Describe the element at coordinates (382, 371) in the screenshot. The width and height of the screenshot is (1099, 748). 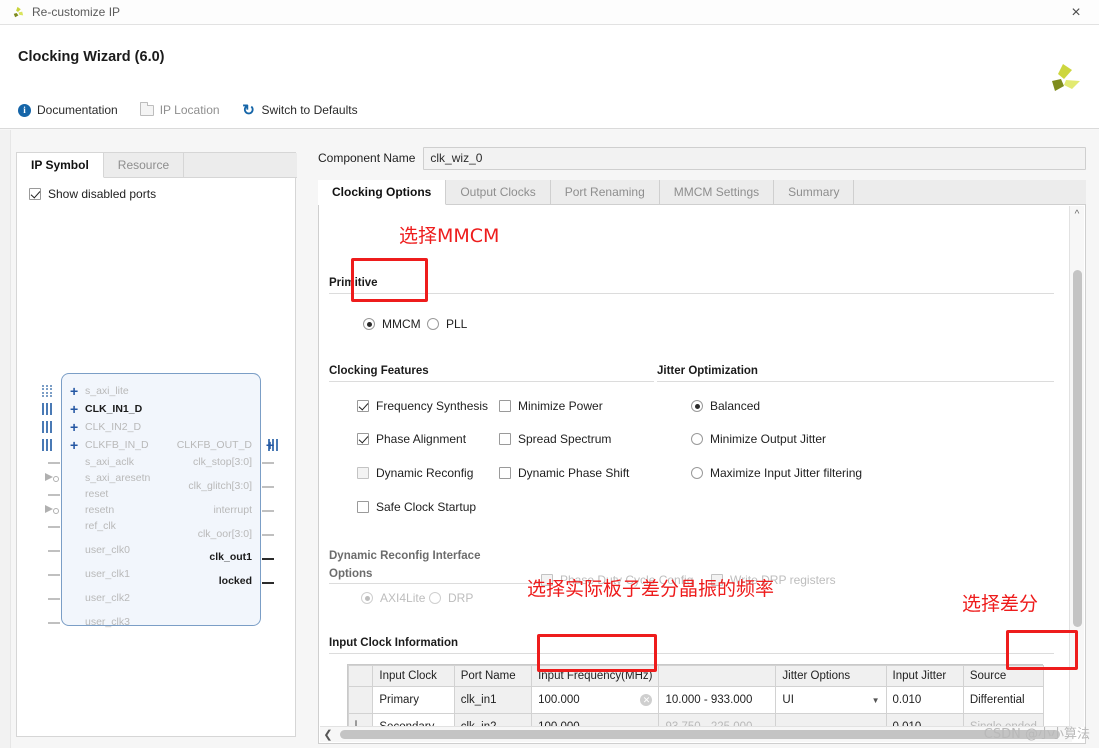
I see `clocking-features-title: Clocking Features` at that location.